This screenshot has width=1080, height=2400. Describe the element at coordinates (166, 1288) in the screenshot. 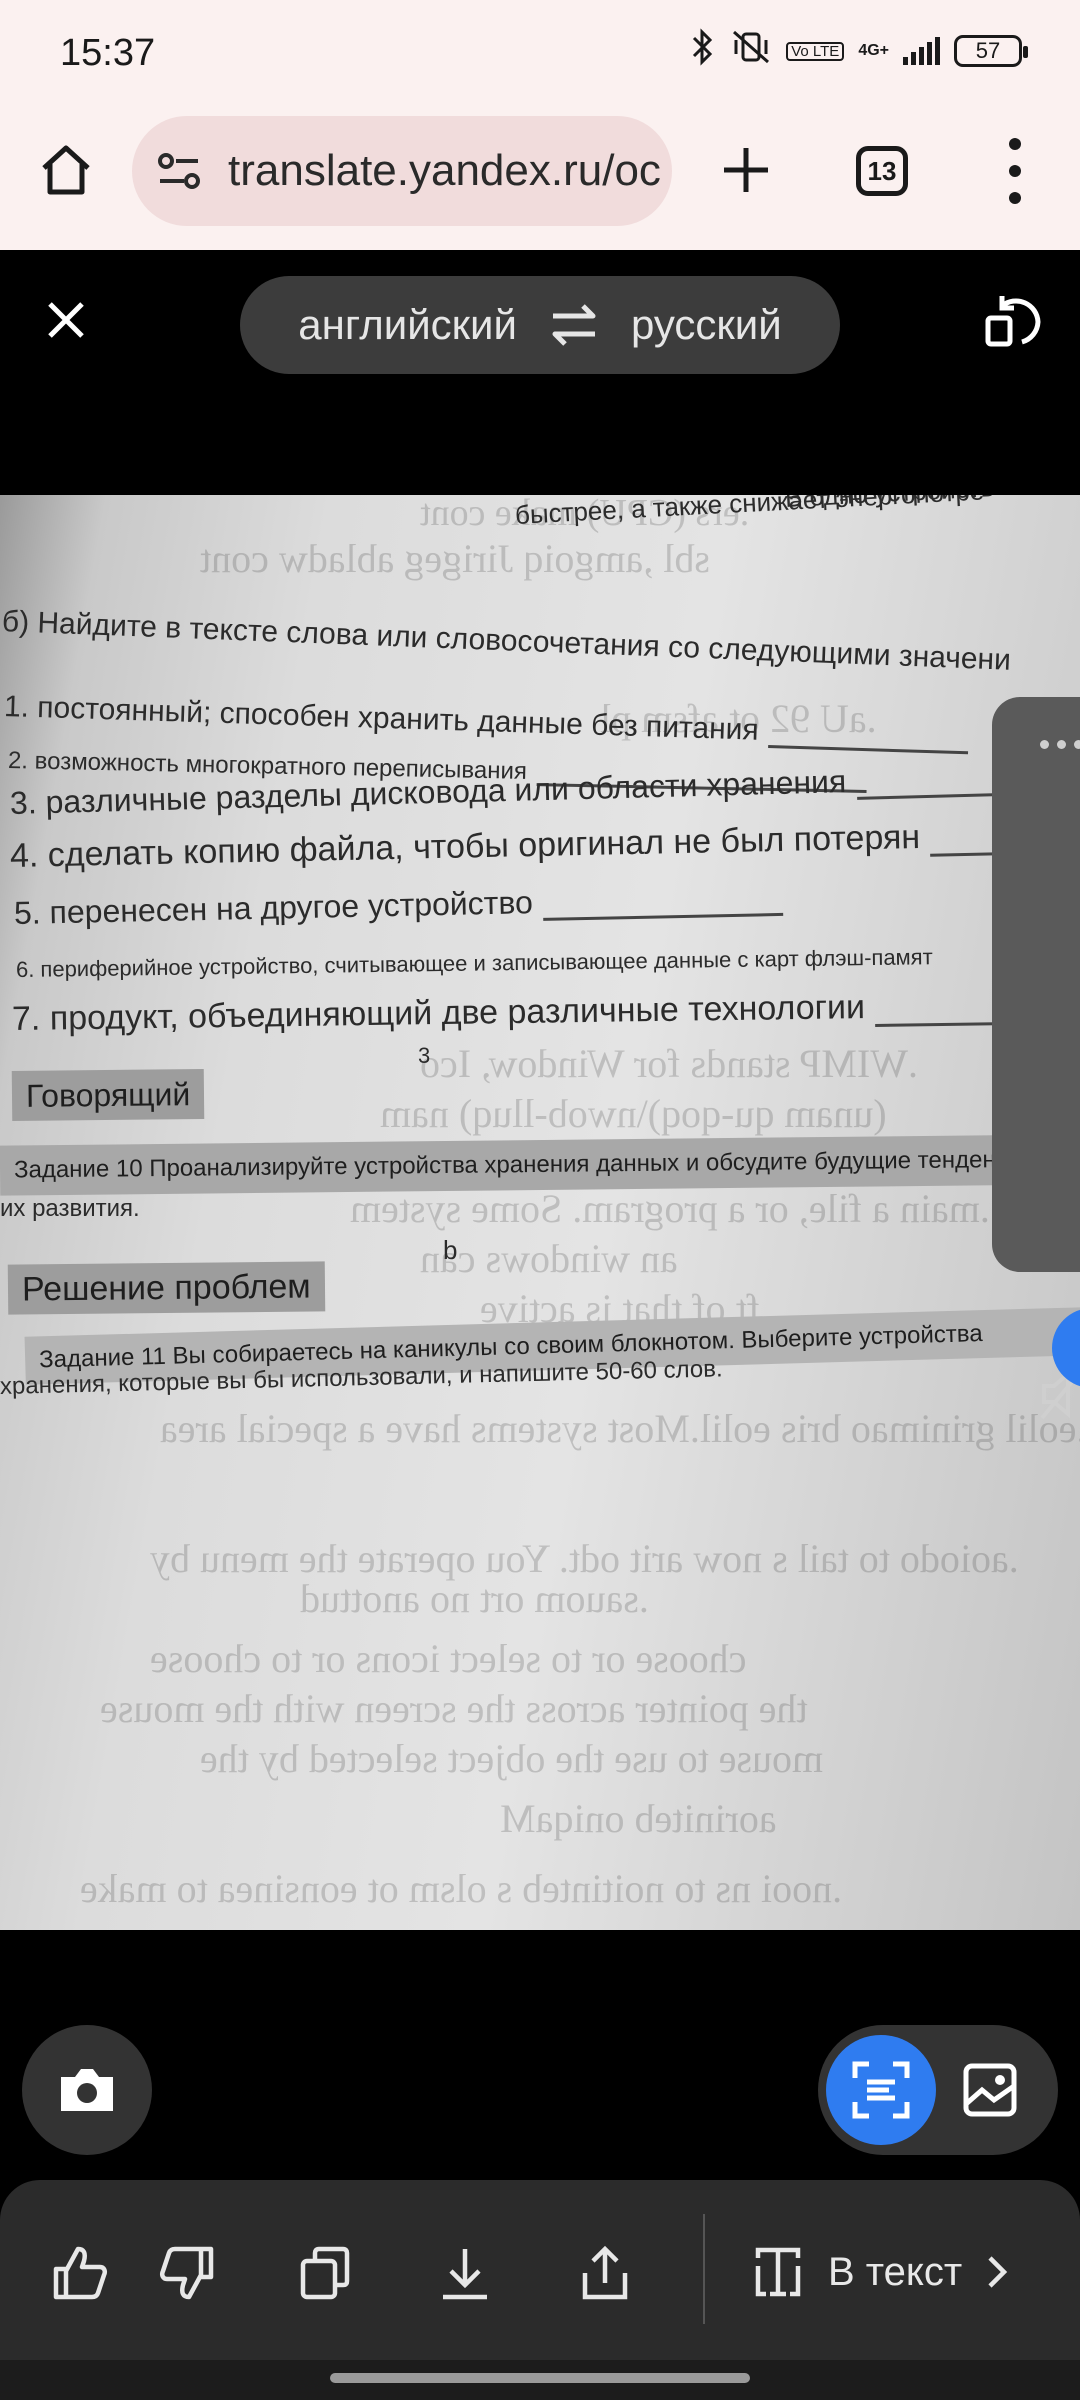

I see `problem-heading: Решение проблем` at that location.